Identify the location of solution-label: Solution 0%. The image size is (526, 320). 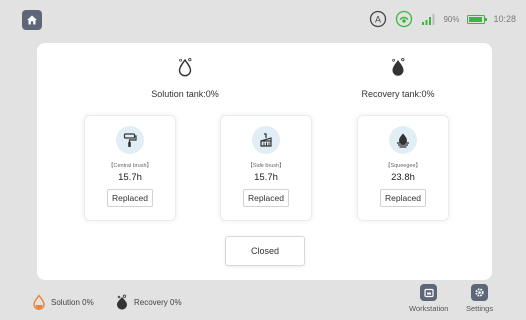
(72, 302).